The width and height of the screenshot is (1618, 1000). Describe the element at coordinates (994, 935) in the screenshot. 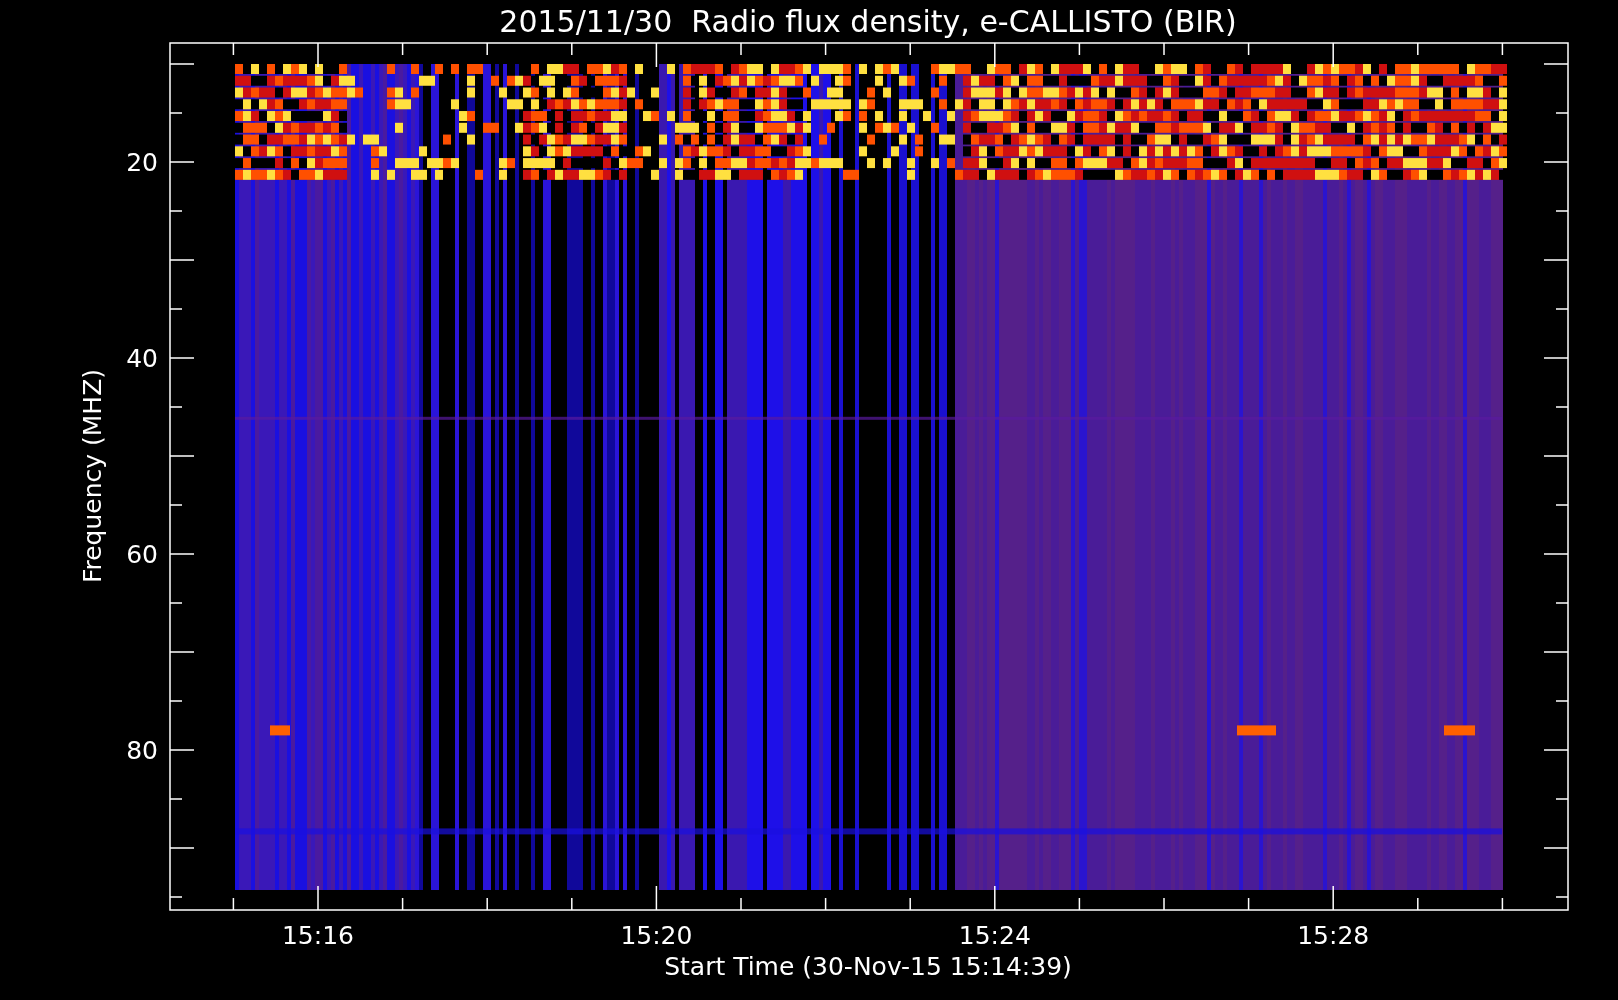

I see `tick-label: 15:24` at that location.